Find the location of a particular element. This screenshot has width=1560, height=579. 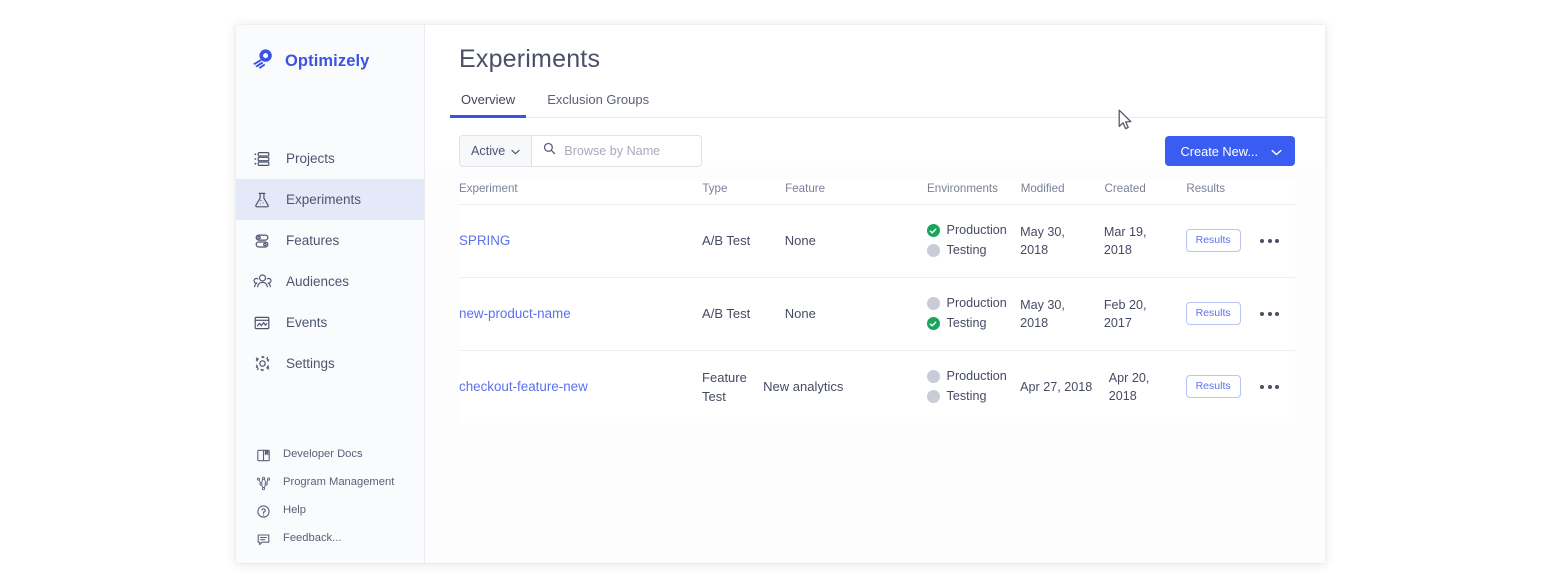

flask-icon is located at coordinates (262, 200).